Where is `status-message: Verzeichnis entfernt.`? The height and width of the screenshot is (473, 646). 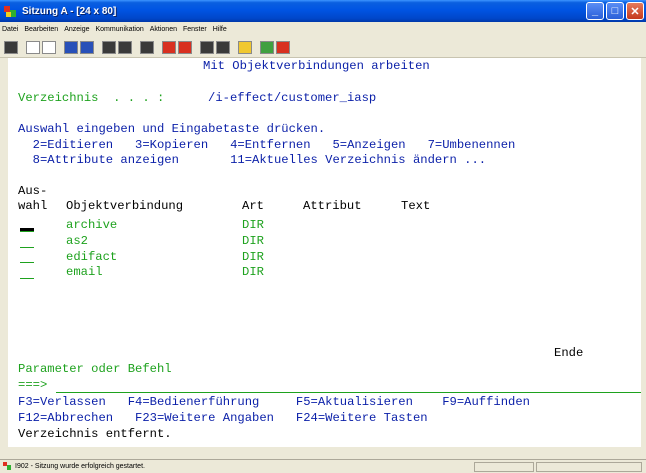
status-message: Verzeichnis entfernt. is located at coordinates (95, 434).